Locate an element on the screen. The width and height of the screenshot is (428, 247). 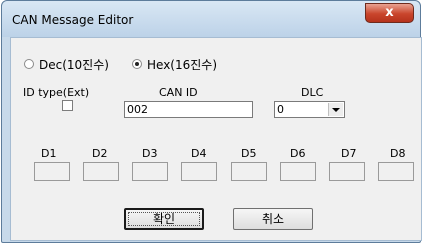
title-bar: CAN Message Editor x is located at coordinates (211, 19).